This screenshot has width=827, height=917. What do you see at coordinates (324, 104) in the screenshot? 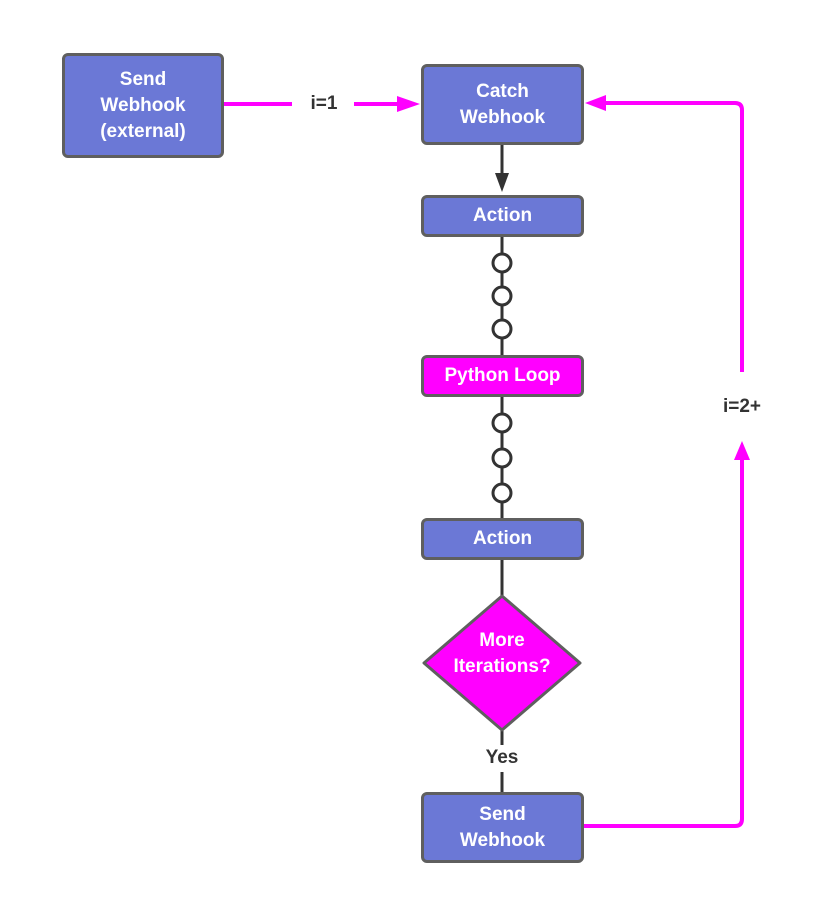
I see `edge-label-first-iteration: i=1` at bounding box center [324, 104].